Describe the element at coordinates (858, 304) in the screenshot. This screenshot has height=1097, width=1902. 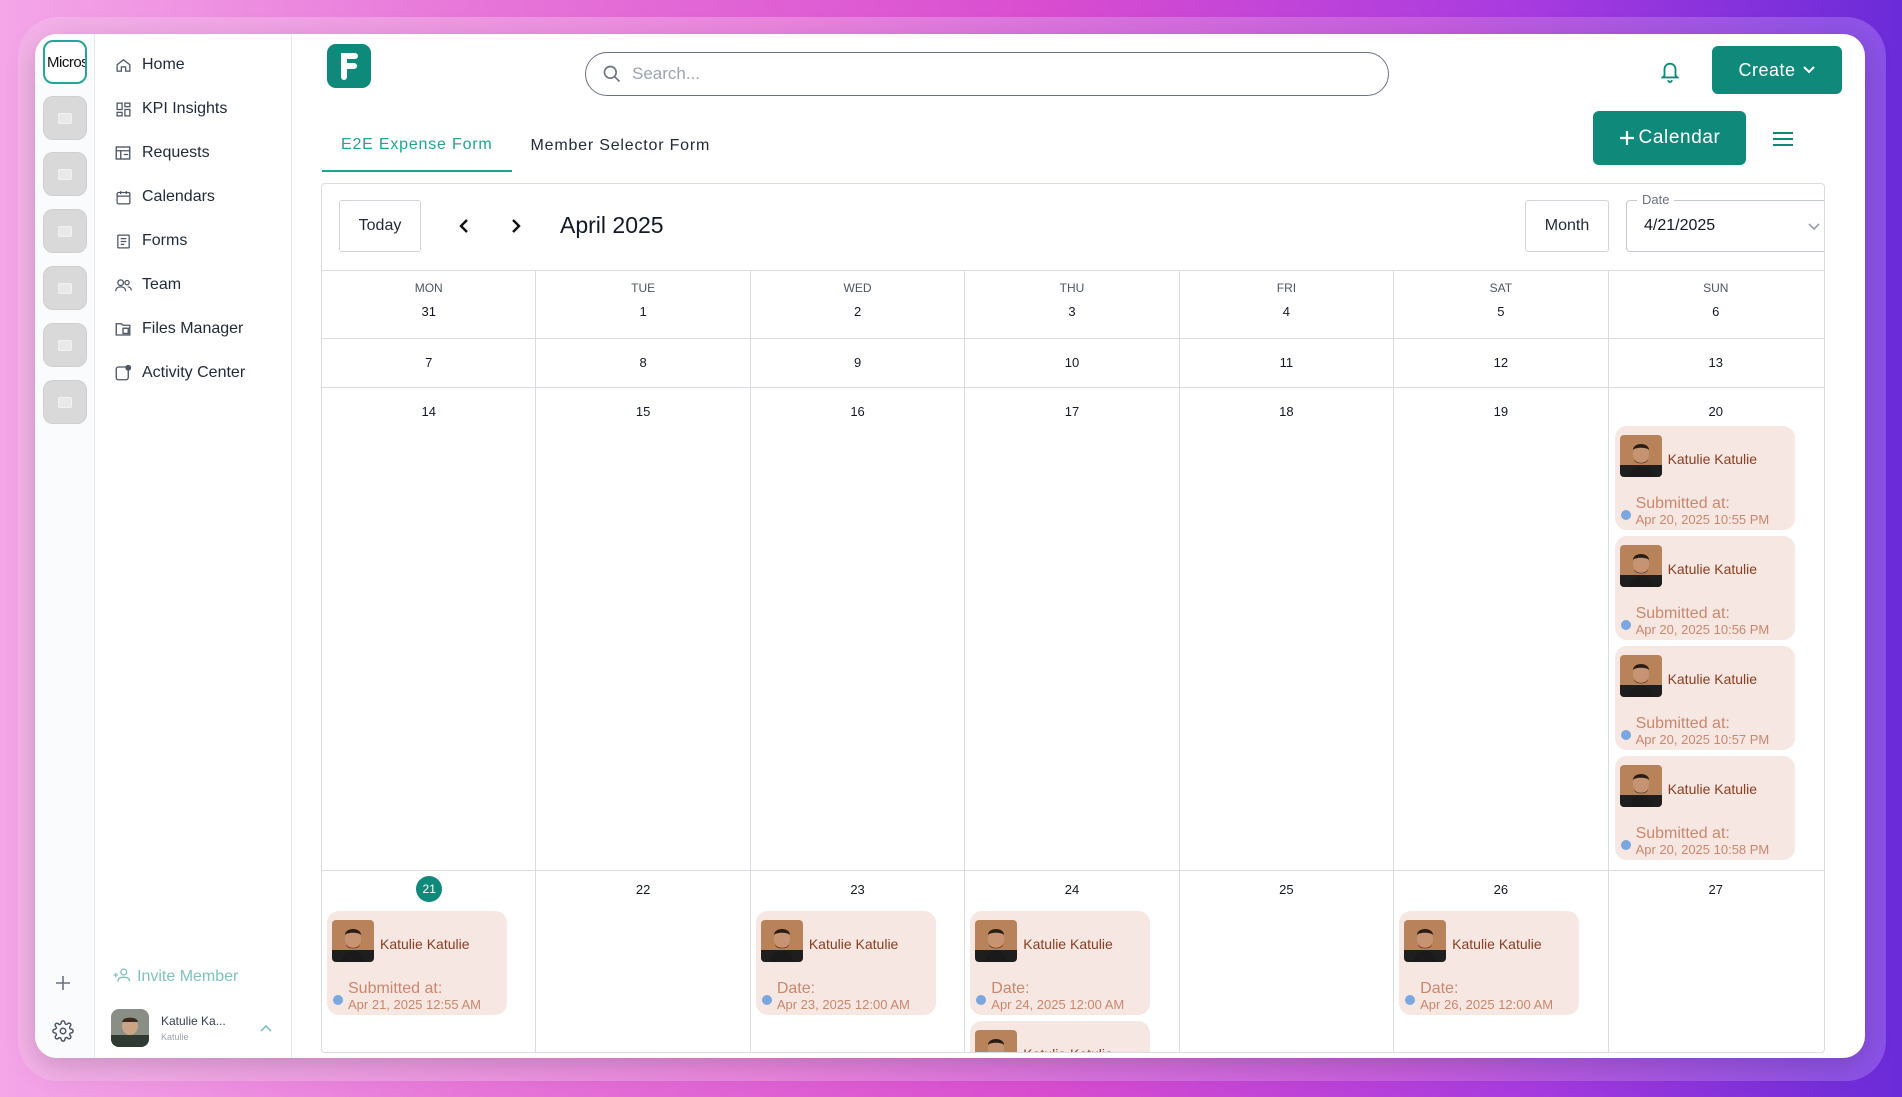
I see `calendar-day-cell: WED 2` at that location.